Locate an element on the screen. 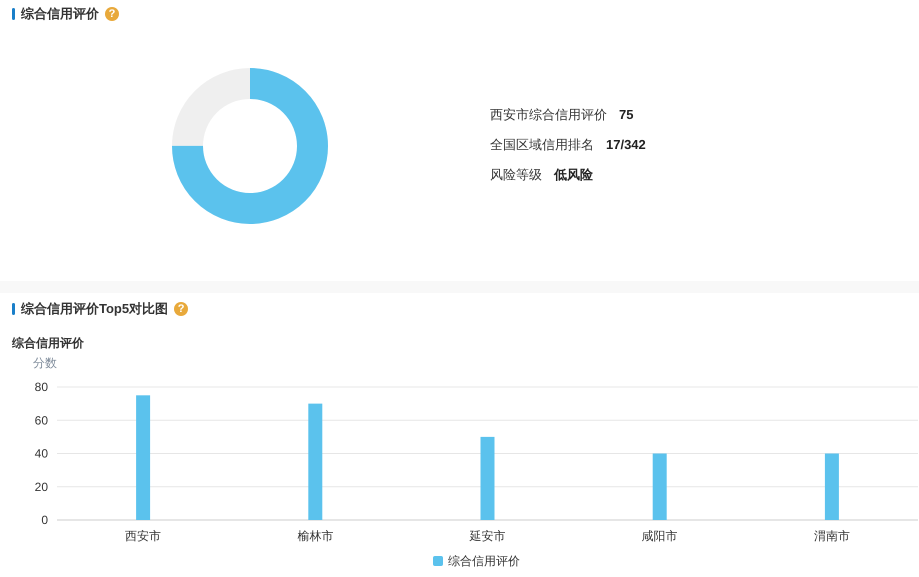  legend-swatch is located at coordinates (438, 561).